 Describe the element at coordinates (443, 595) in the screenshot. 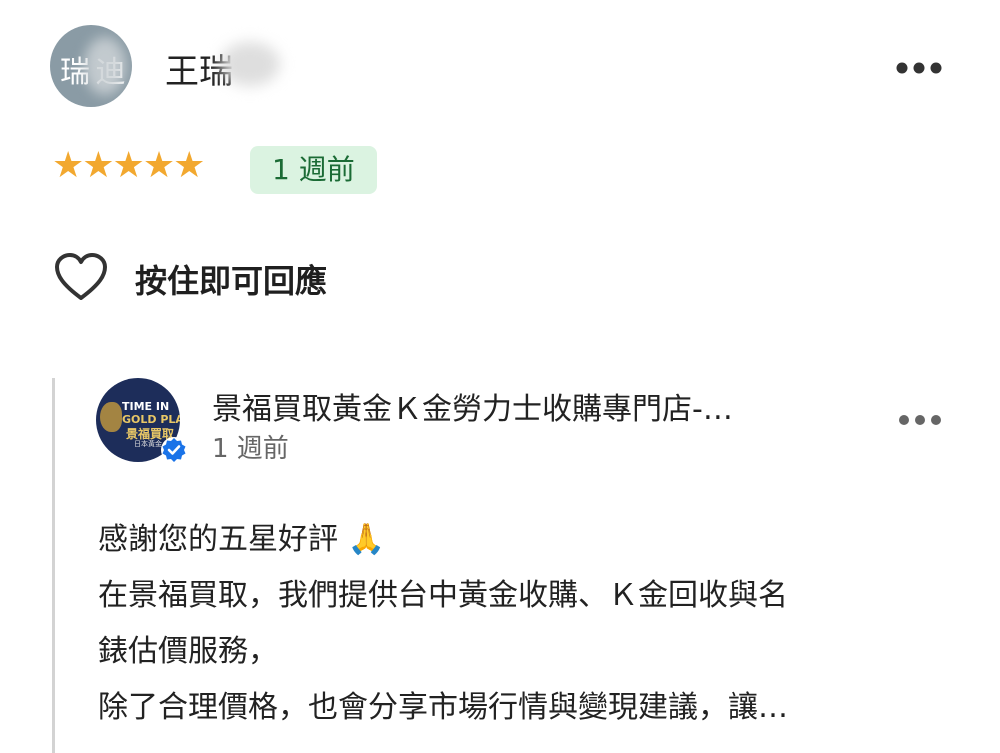

I see `reply-line: 在景福買取，我們提供台中黃金收購、Ｋ金回收與名` at that location.